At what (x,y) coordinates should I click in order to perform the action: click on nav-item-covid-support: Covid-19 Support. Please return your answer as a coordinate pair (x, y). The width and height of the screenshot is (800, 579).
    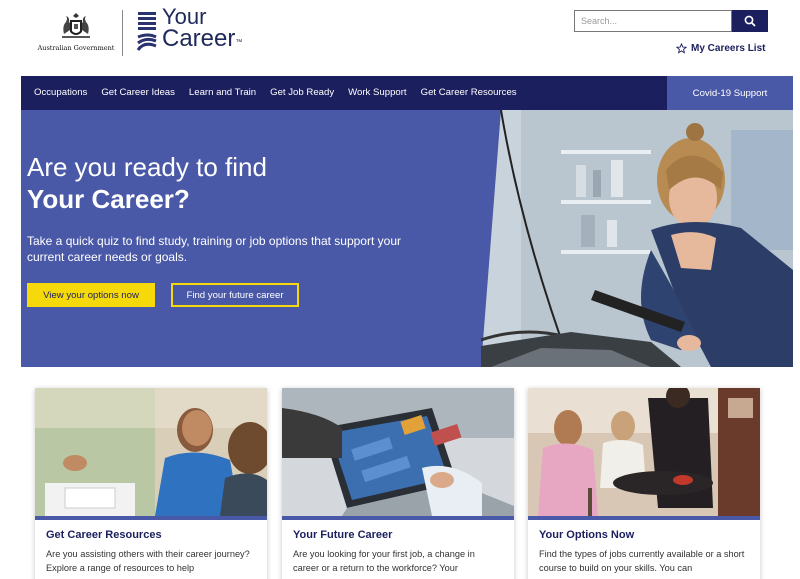
    Looking at the image, I should click on (730, 93).